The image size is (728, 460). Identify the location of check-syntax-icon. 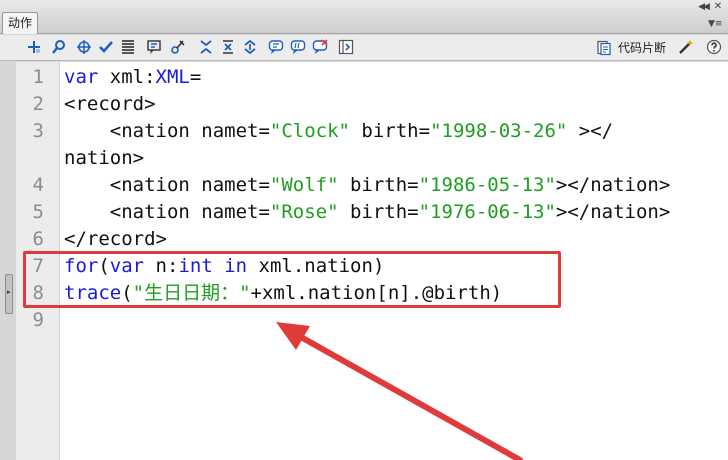
(106, 47).